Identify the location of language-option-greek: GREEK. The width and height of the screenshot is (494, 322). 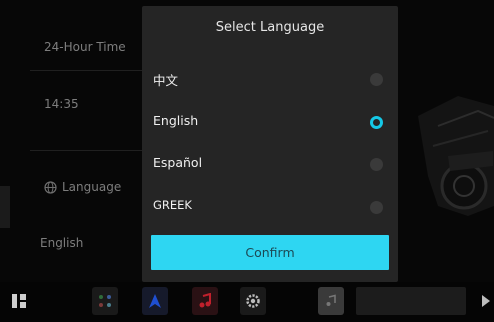
(270, 207).